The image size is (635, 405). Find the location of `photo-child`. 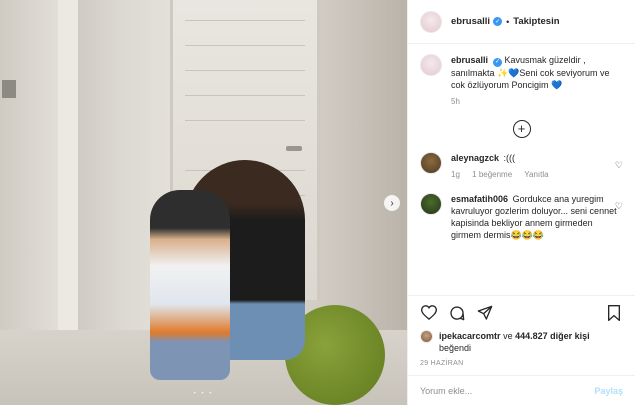

photo-child is located at coordinates (190, 285).